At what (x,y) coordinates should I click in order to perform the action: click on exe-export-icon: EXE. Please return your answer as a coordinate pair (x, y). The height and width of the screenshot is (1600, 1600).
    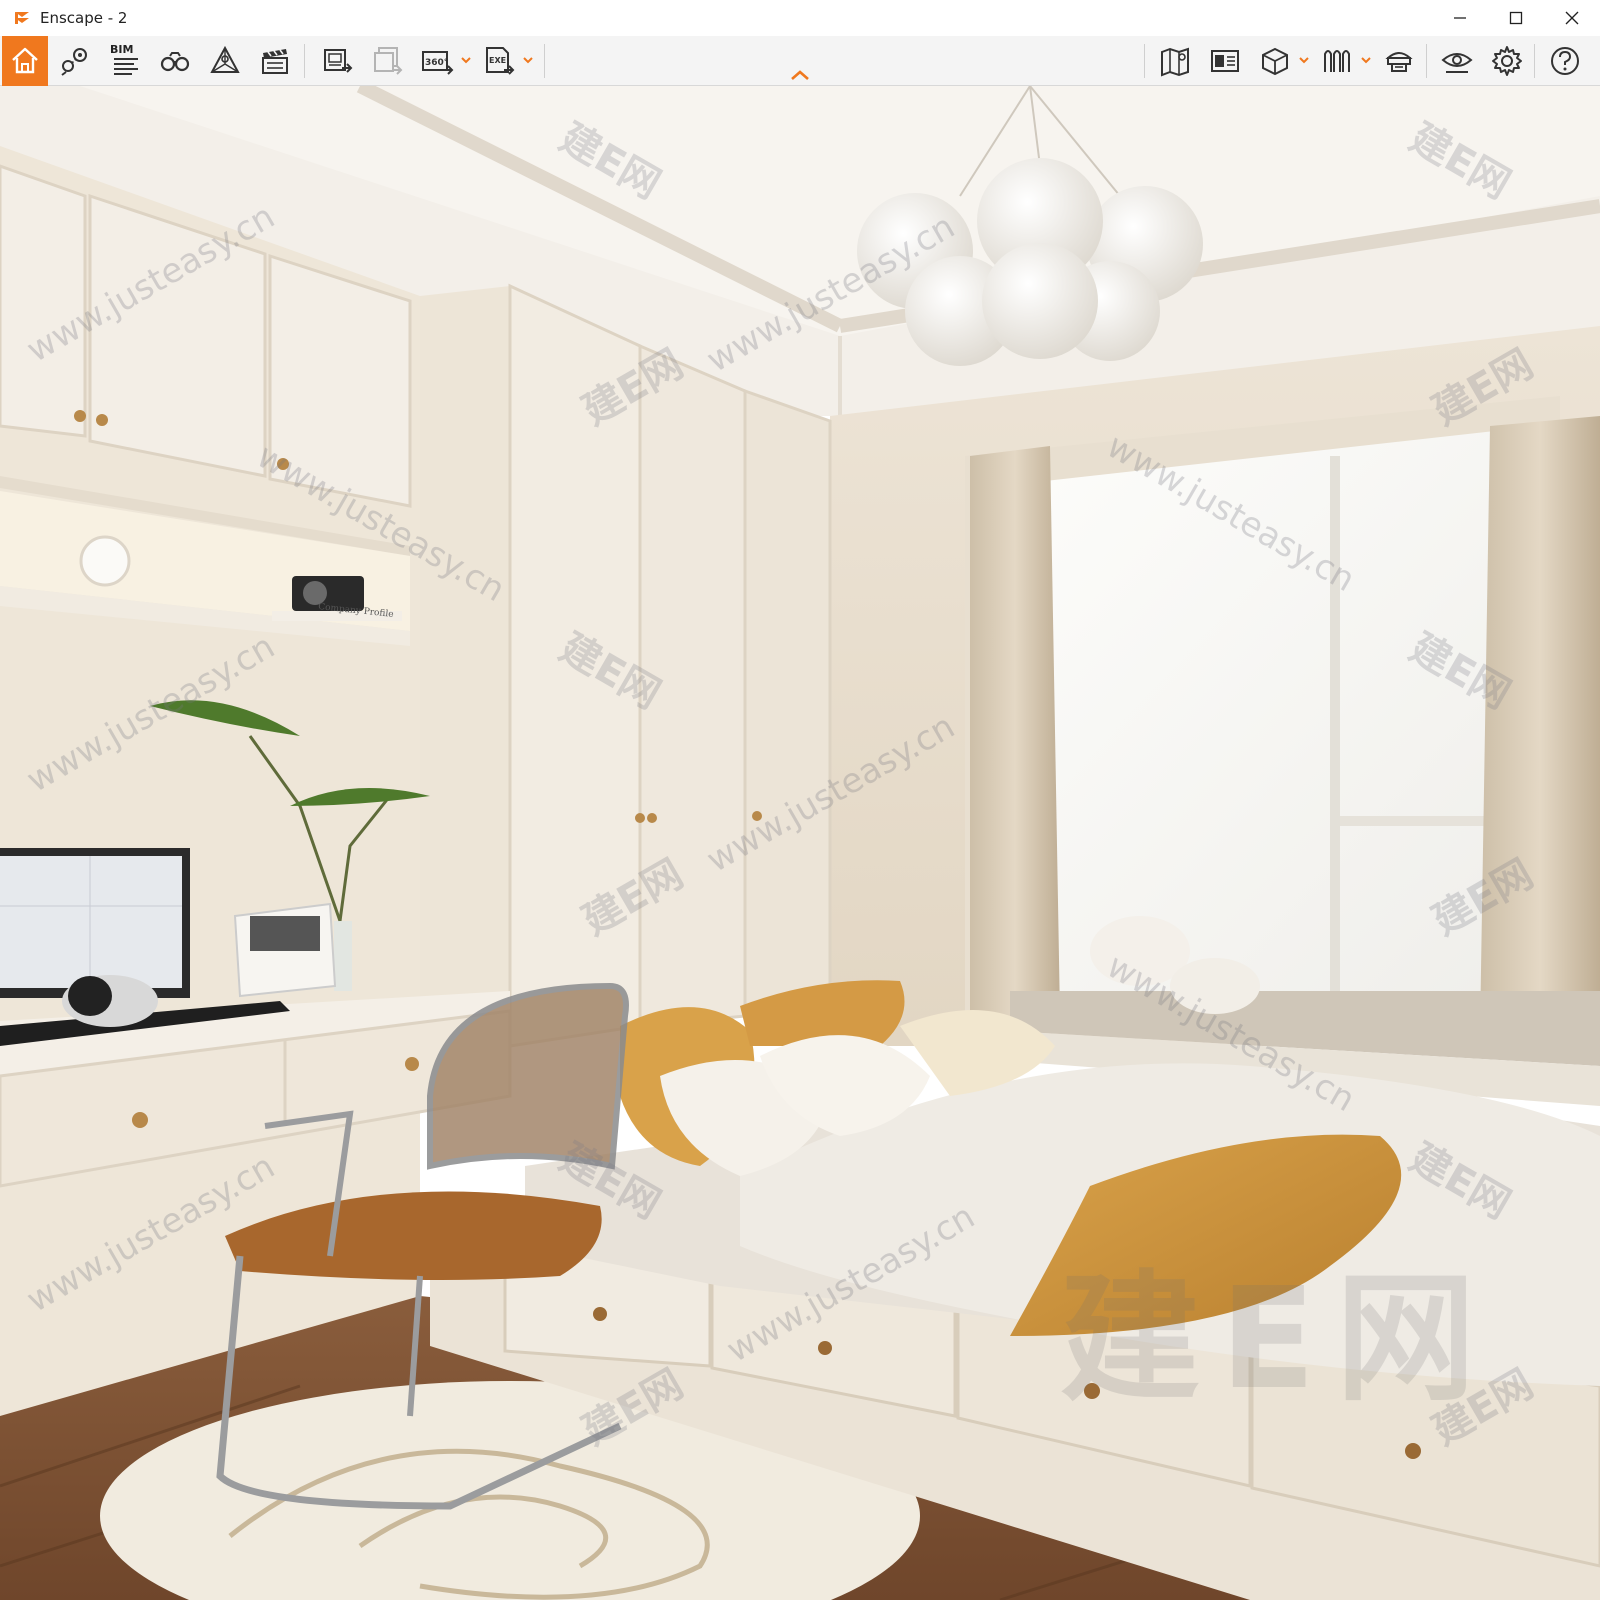
    Looking at the image, I should click on (500, 61).